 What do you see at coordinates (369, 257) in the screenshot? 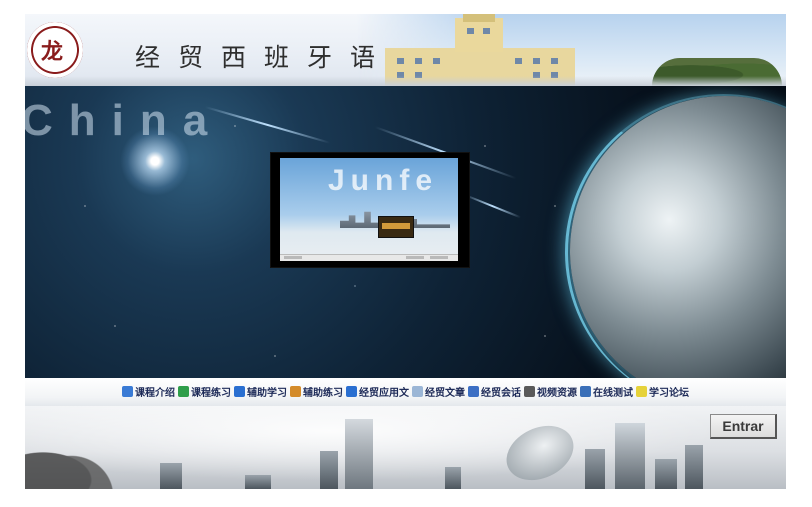
I see `video-control-bar` at bounding box center [369, 257].